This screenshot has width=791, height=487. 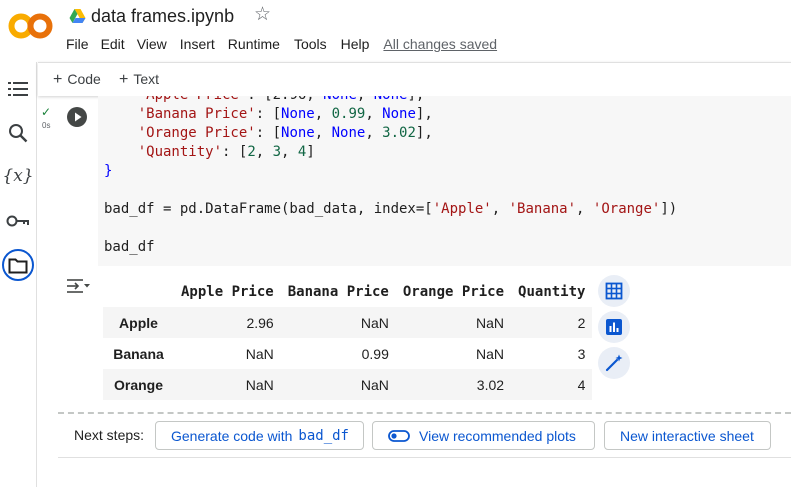 What do you see at coordinates (399, 133) in the screenshot?
I see `code-token: 3.02` at bounding box center [399, 133].